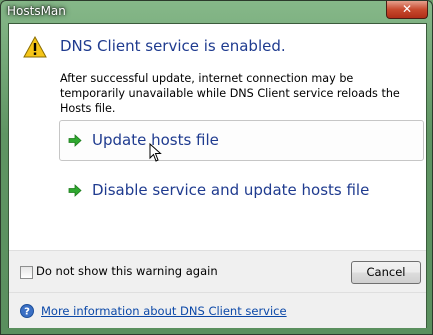 This screenshot has height=335, width=433. I want to click on help-icon: ?, so click(27, 311).